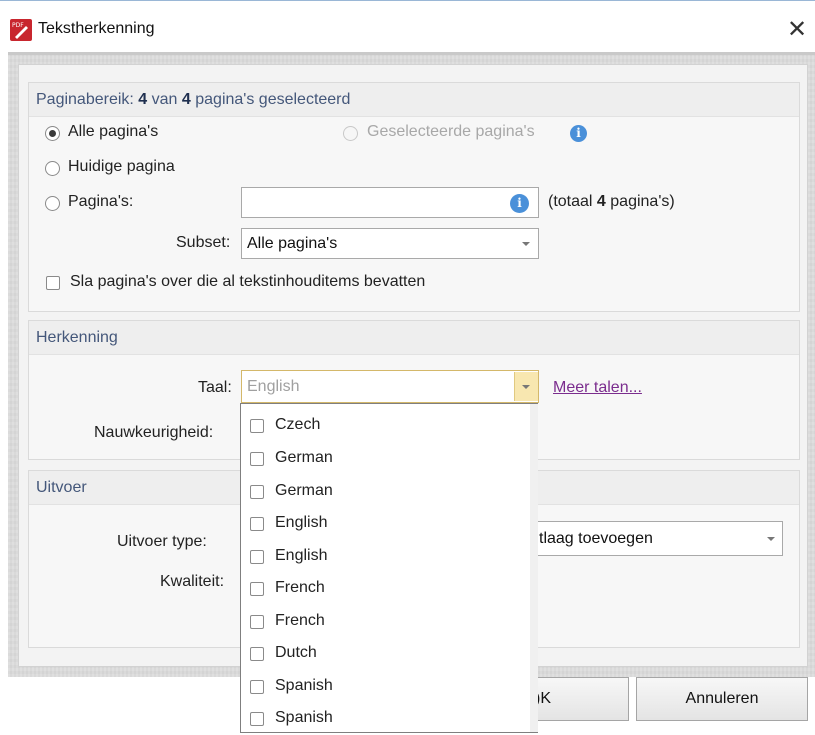 This screenshot has width=815, height=735. Describe the element at coordinates (292, 243) in the screenshot. I see `subset-value: Alle pagina's` at that location.